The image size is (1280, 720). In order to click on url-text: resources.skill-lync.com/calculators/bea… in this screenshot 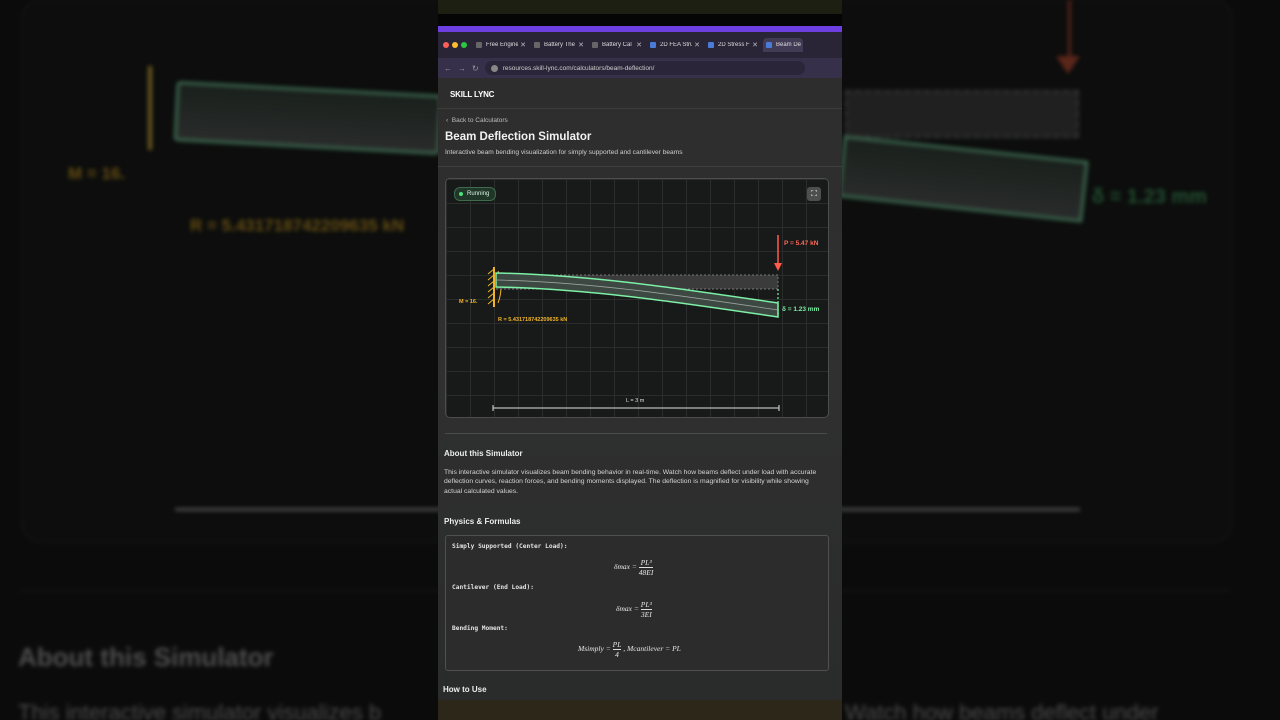, I will do `click(578, 68)`.